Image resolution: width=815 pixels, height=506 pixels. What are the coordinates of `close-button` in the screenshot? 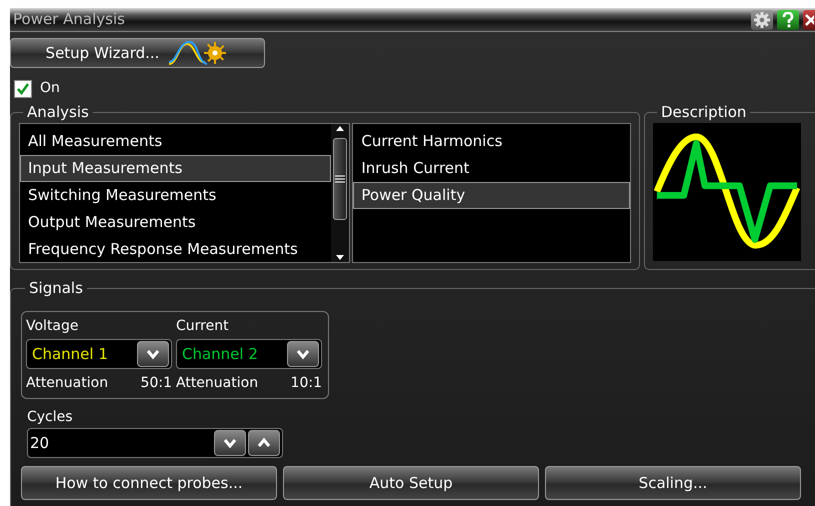 It's located at (809, 20).